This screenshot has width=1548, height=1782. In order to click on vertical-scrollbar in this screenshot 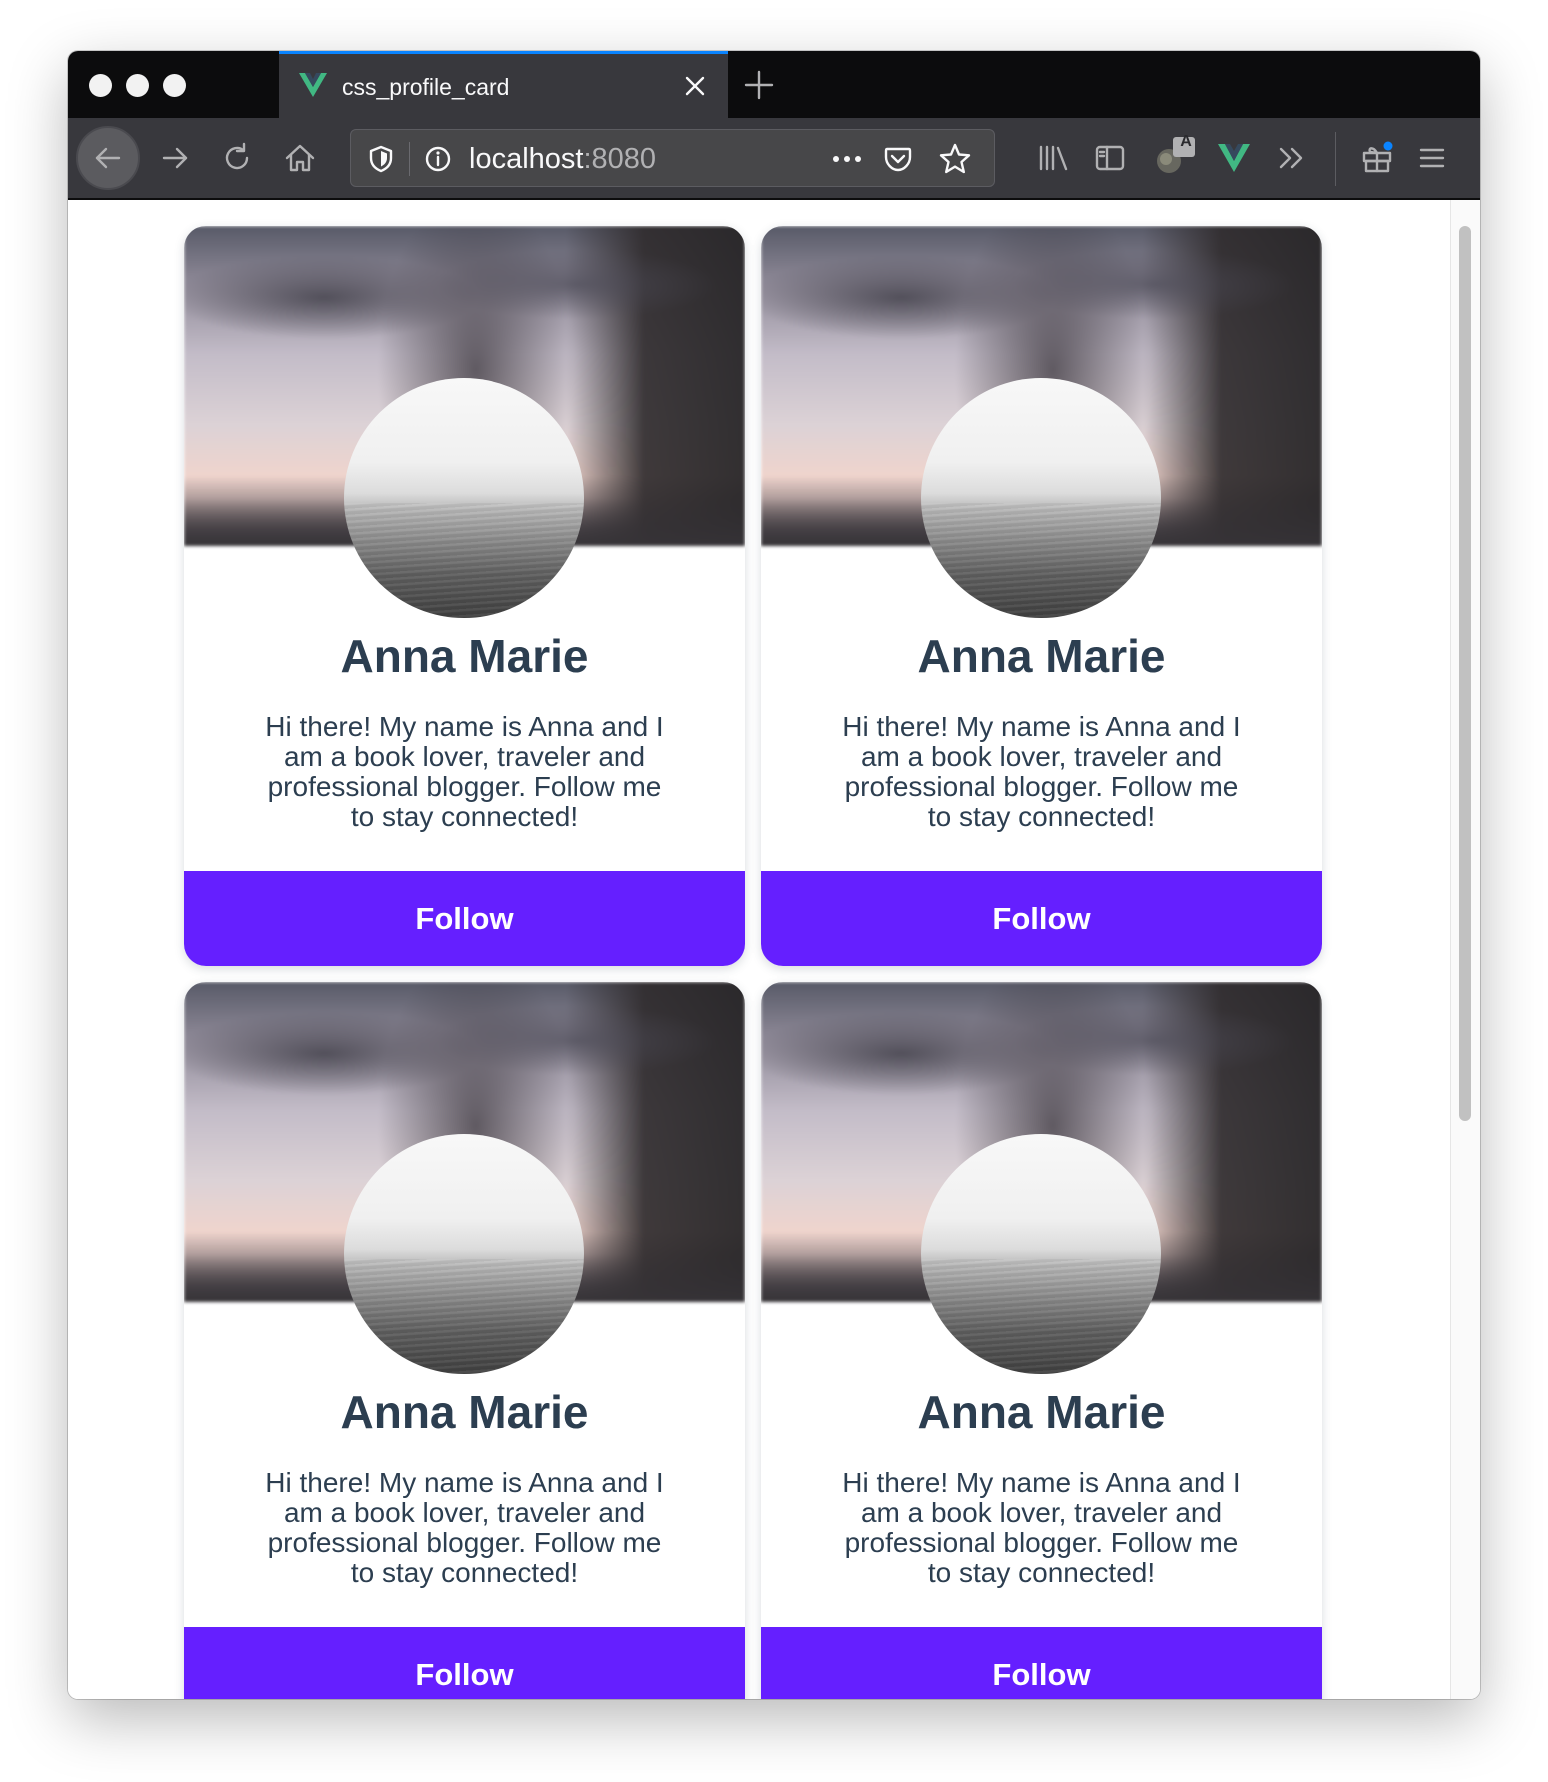, I will do `click(1465, 949)`.